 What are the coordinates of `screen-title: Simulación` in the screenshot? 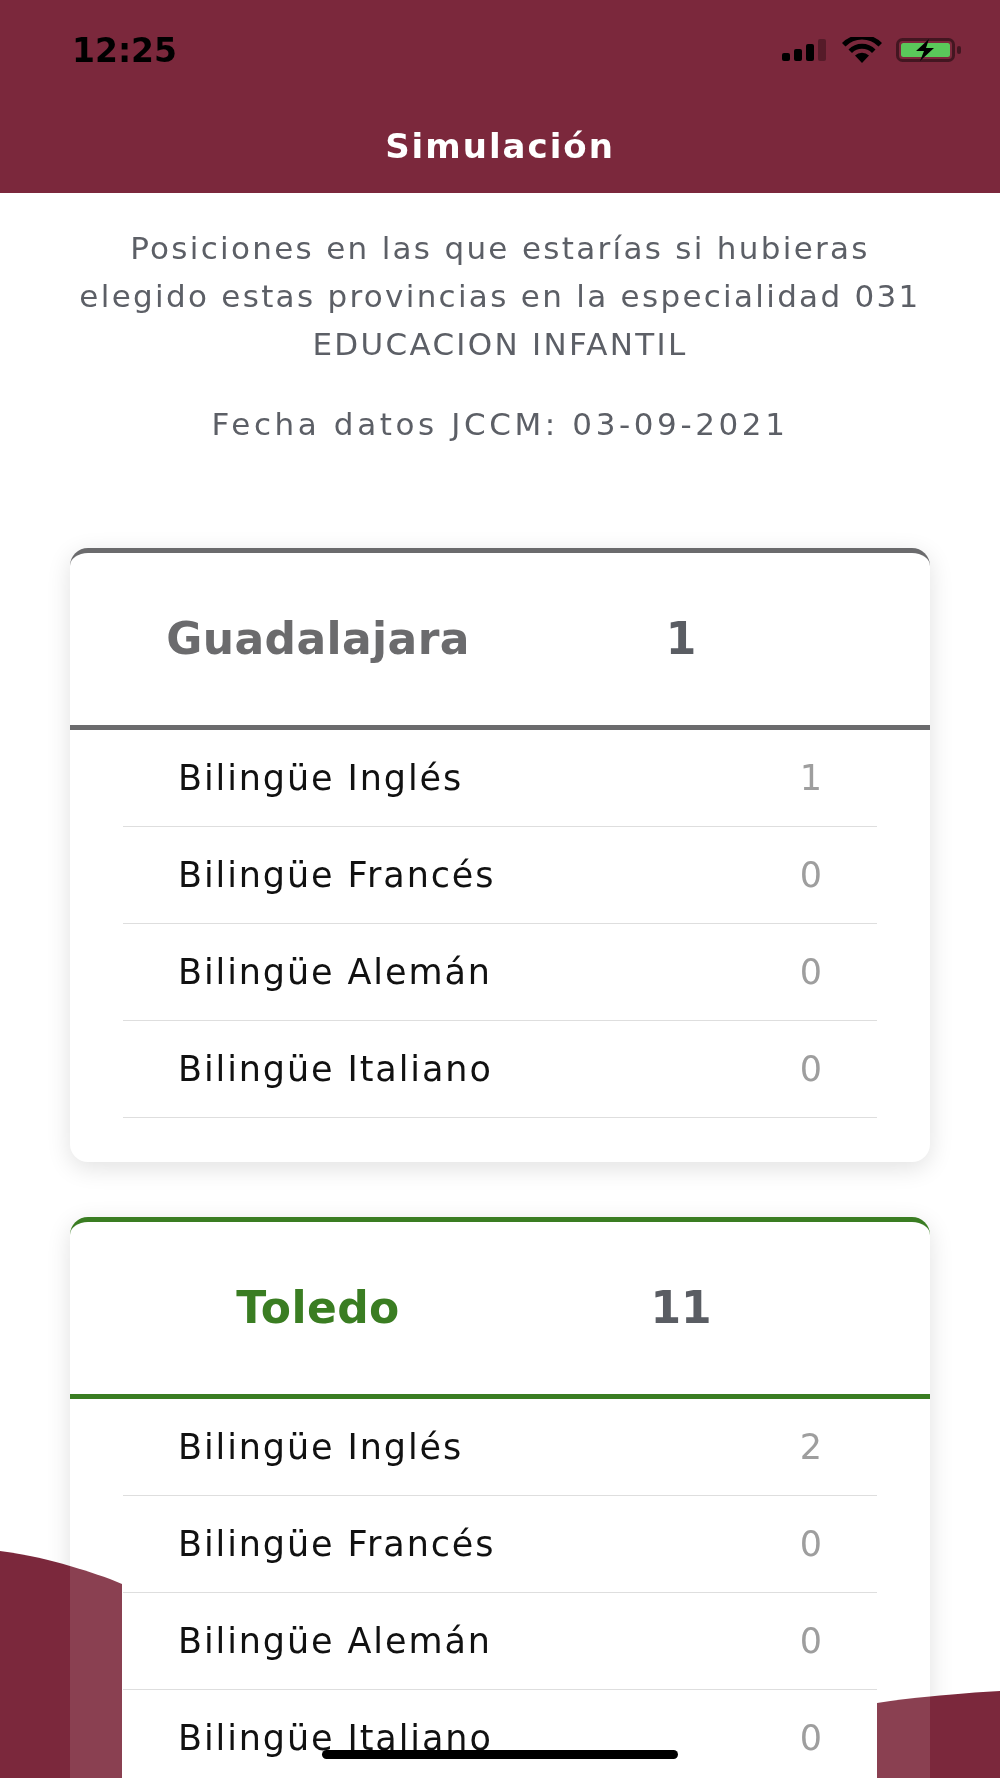 It's located at (500, 146).